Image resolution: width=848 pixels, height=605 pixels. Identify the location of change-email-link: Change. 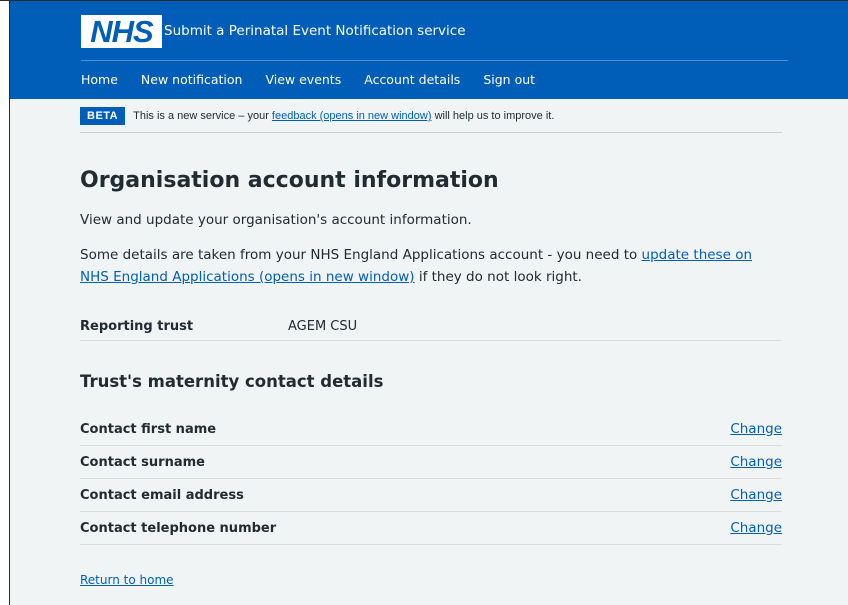
(756, 495).